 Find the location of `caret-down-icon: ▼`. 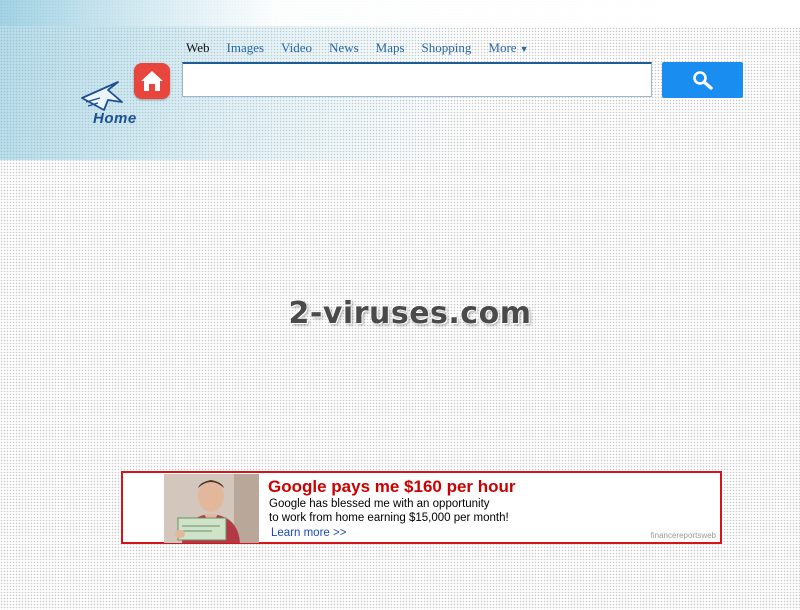

caret-down-icon: ▼ is located at coordinates (524, 49).